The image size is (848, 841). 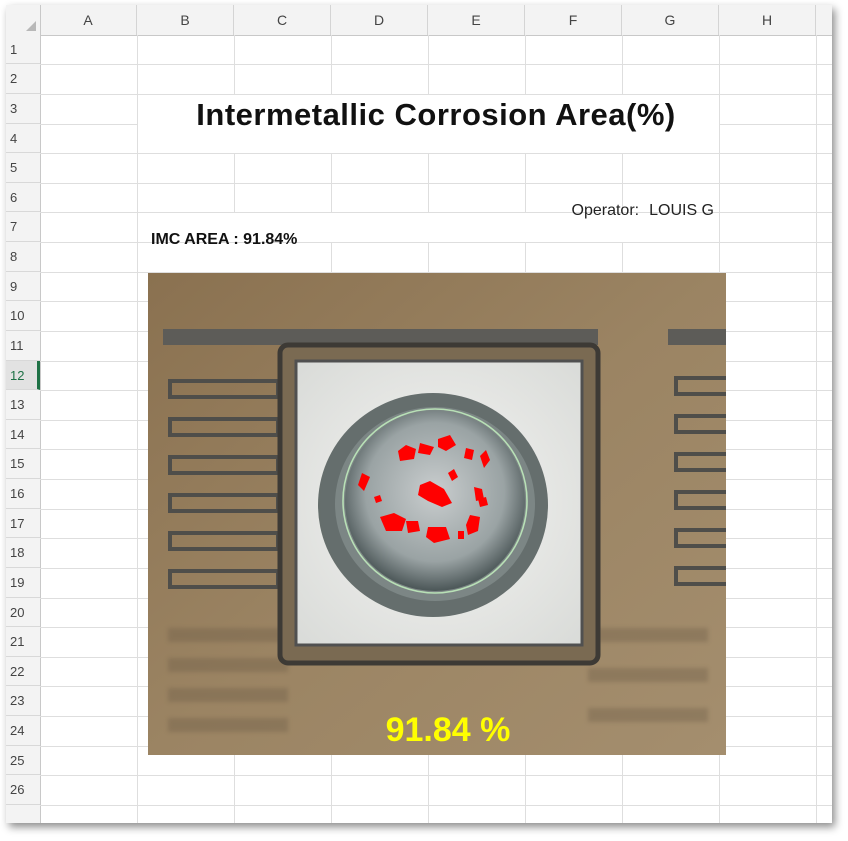 What do you see at coordinates (23, 316) in the screenshot?
I see `row-header: 10` at bounding box center [23, 316].